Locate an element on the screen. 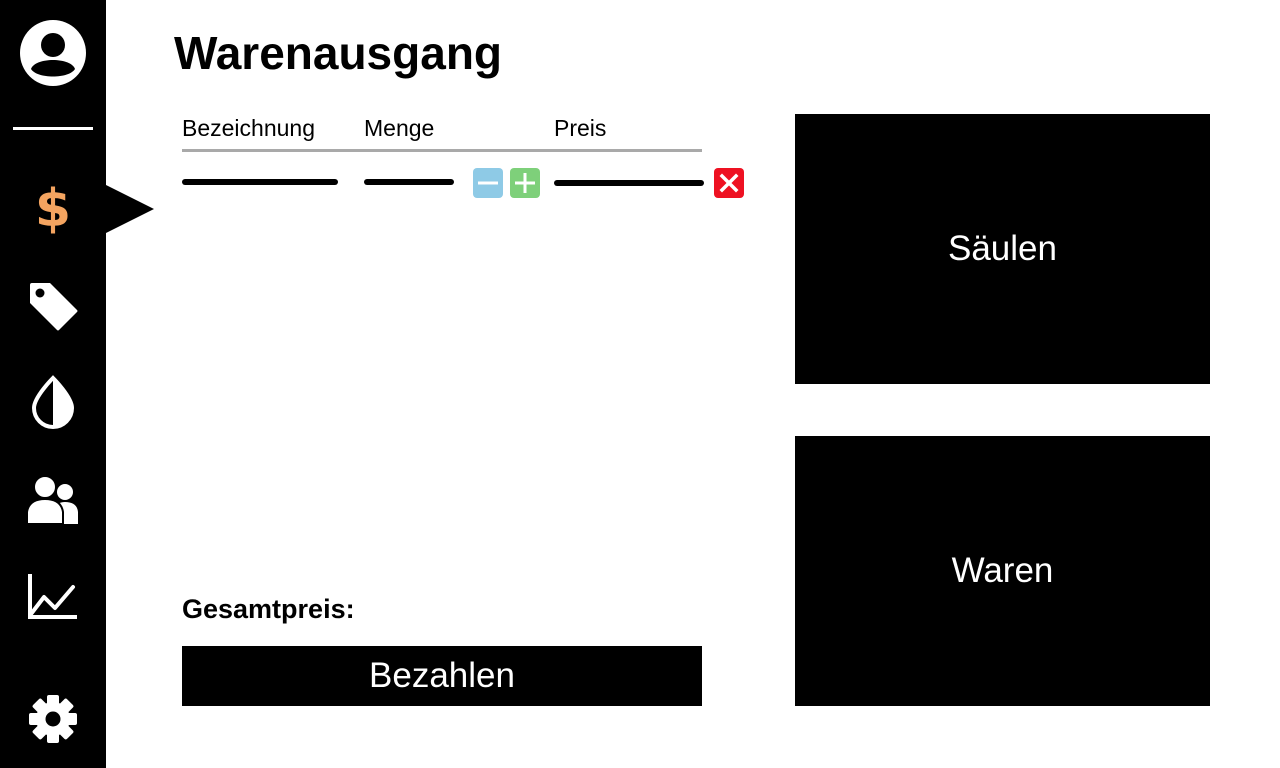 The width and height of the screenshot is (1280, 768). dollar-glyph: $ is located at coordinates (53, 209).